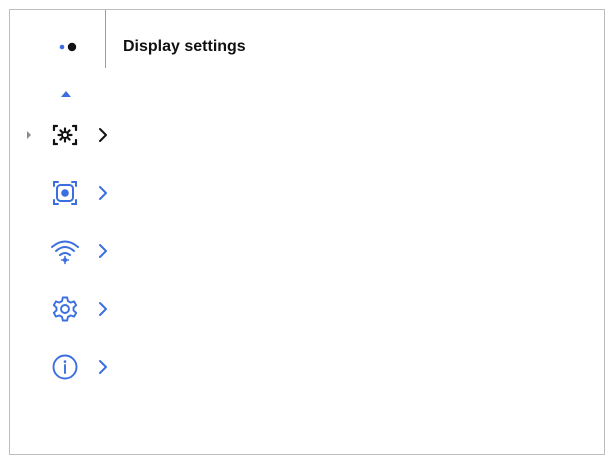 The image size is (614, 464). Describe the element at coordinates (307, 39) in the screenshot. I see `header: Display settings` at that location.